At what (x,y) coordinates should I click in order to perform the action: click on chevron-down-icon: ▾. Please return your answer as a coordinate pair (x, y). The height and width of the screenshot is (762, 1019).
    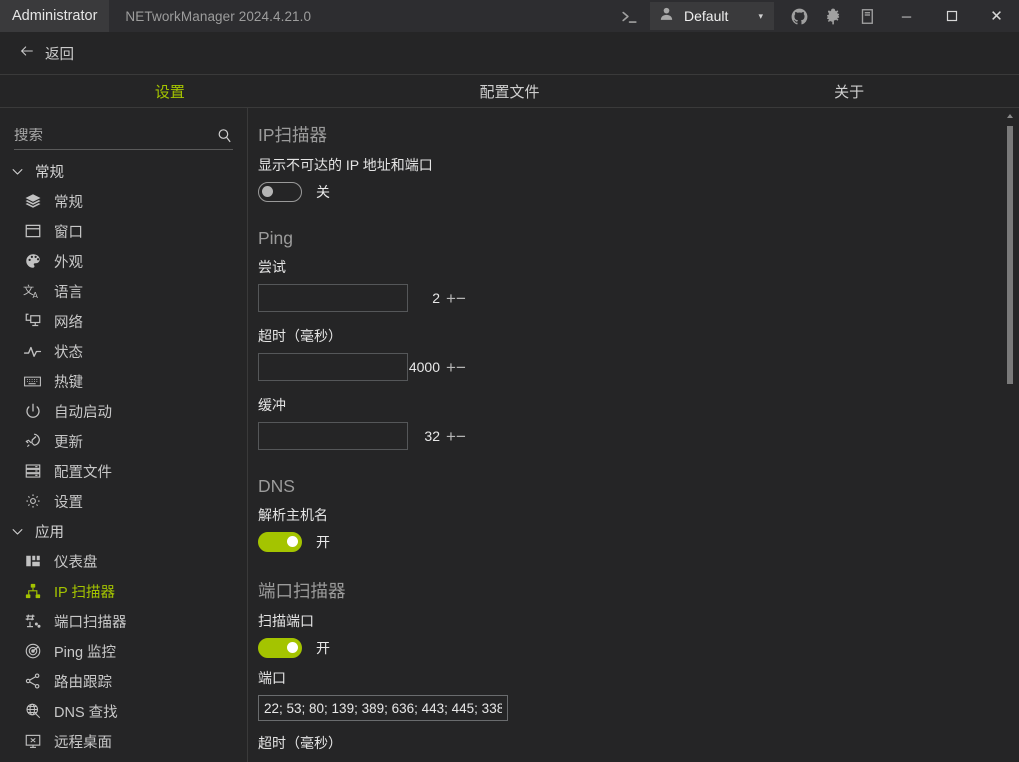
    Looking at the image, I should click on (760, 16).